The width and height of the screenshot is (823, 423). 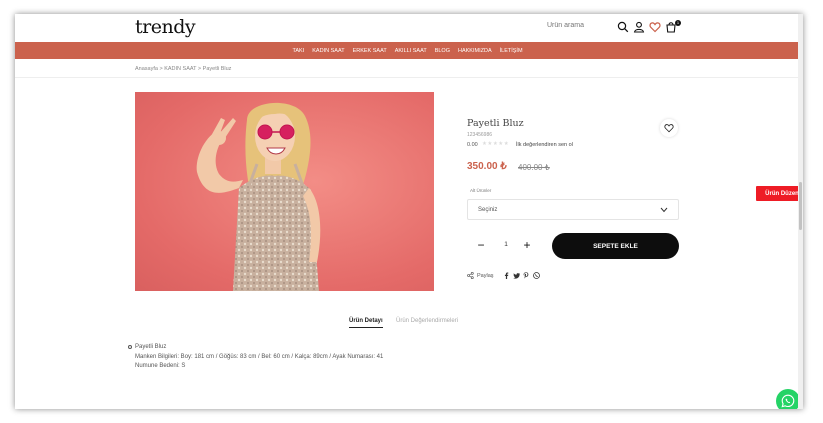 What do you see at coordinates (779, 193) in the screenshot?
I see `edit-product-button: Ürün Düzenle` at bounding box center [779, 193].